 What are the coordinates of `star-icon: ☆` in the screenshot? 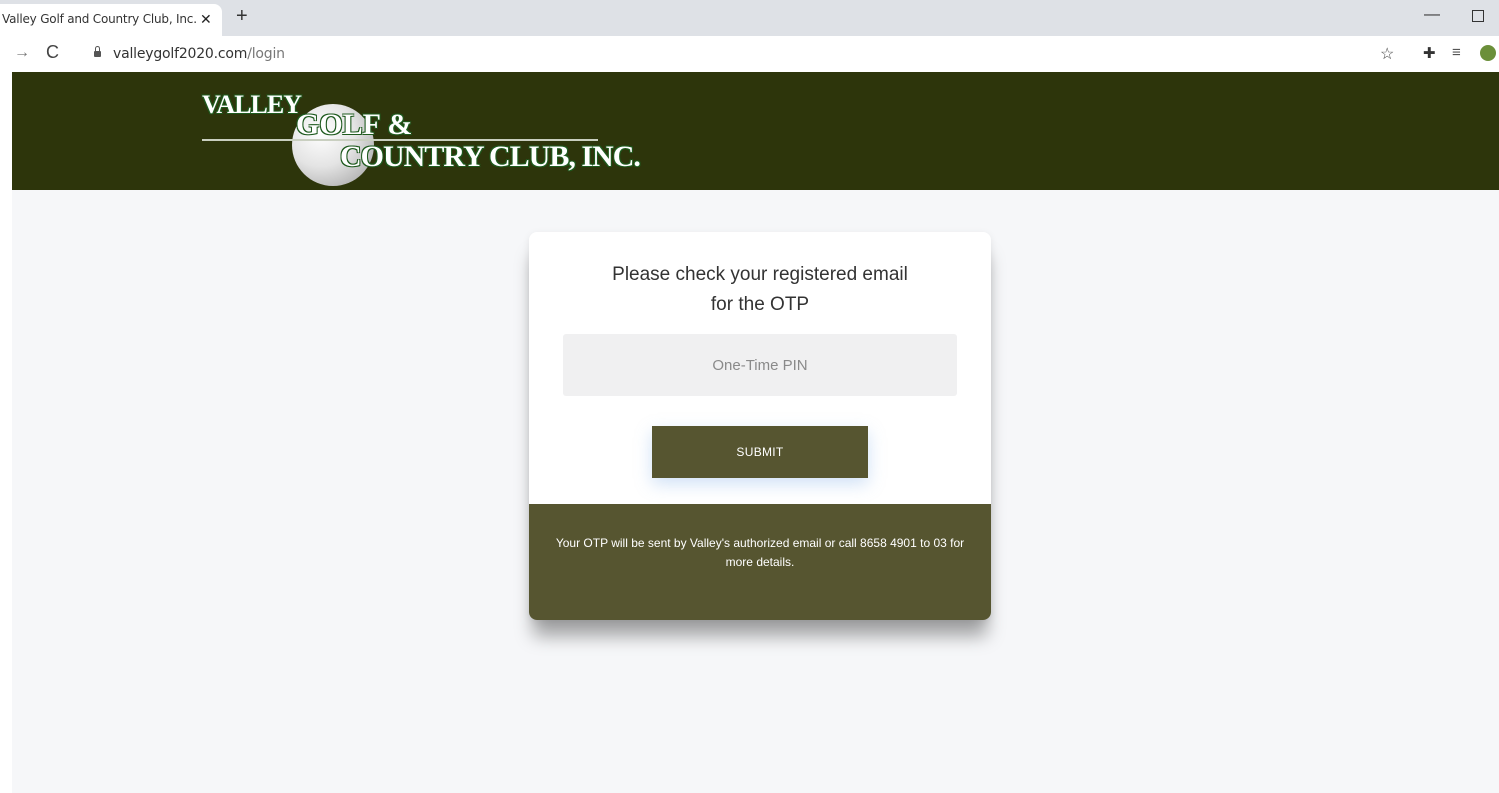 It's located at (1387, 54).